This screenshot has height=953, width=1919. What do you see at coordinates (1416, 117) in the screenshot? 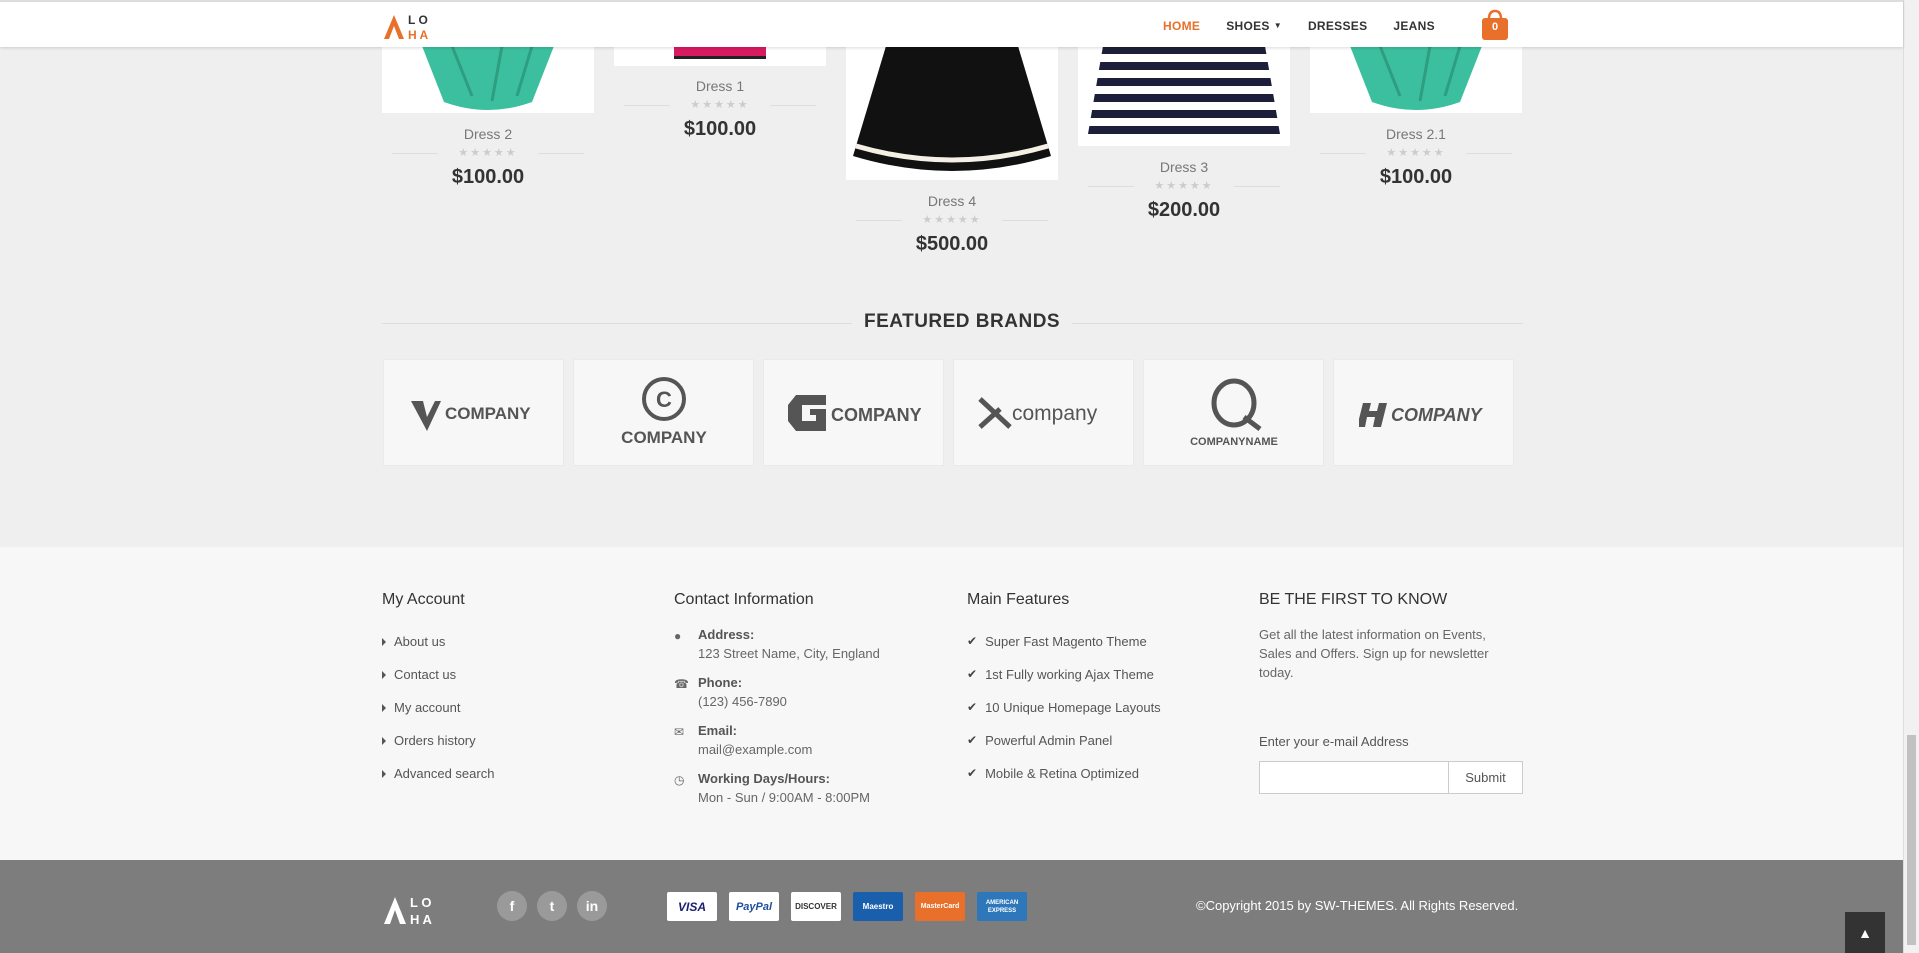
I see `product-card: Dress 2.1 ★★★★★ $100.00` at bounding box center [1416, 117].